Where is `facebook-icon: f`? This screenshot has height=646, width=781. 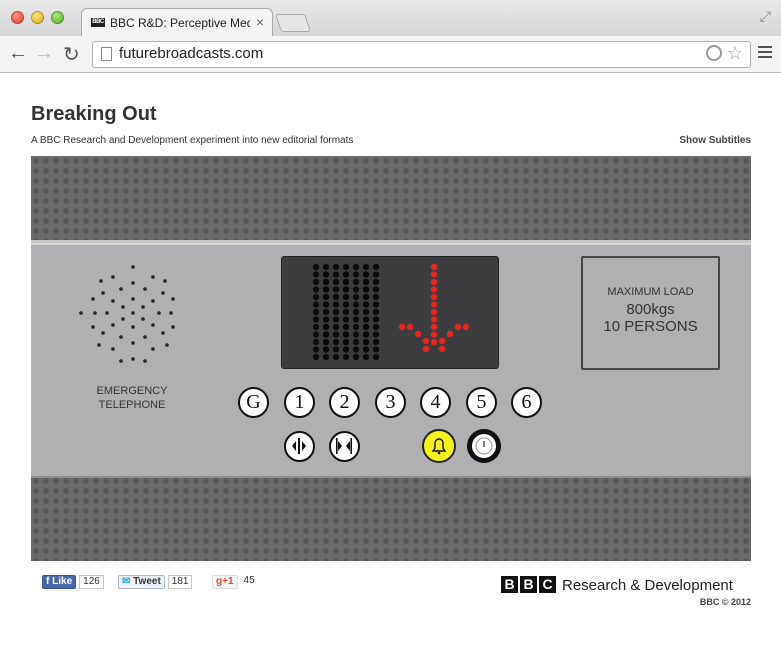
facebook-icon: f is located at coordinates (48, 581).